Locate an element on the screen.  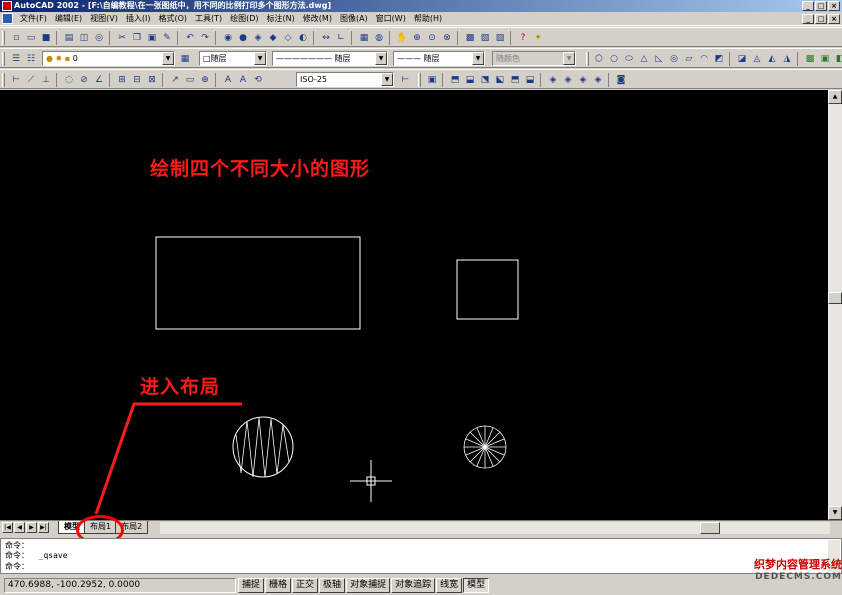
render-icon: ◐ is located at coordinates (303, 38).